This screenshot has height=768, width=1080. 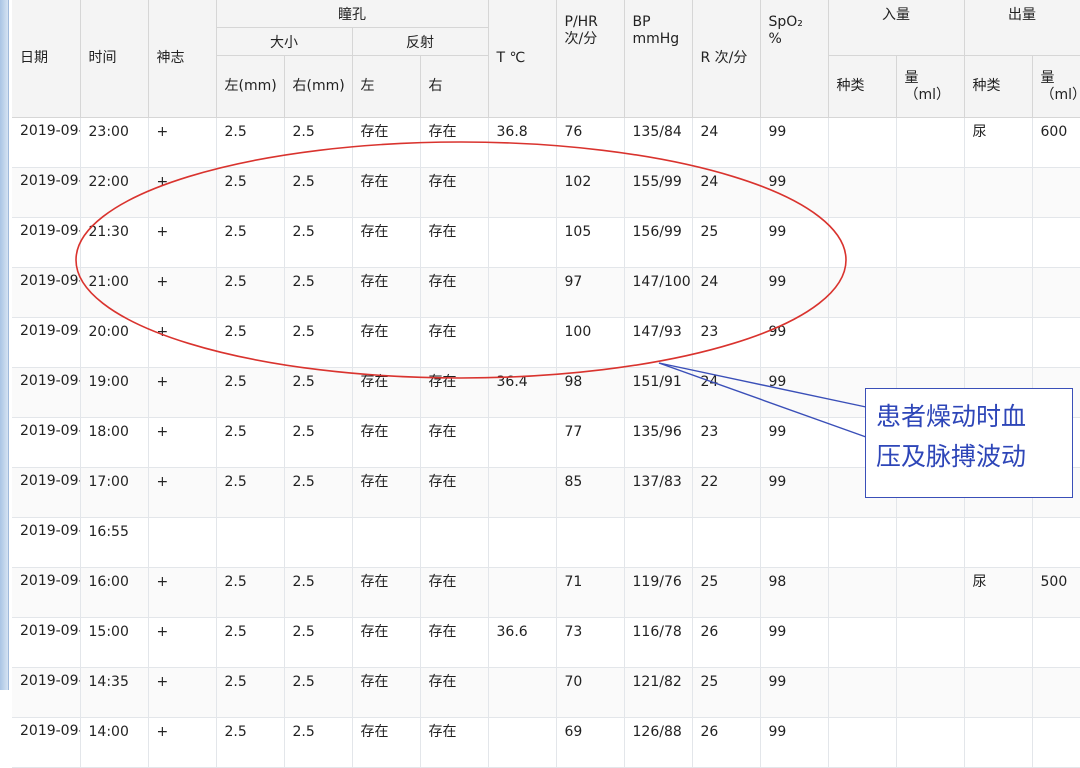 I want to click on header-size-right: 右(mm), so click(x=318, y=86).